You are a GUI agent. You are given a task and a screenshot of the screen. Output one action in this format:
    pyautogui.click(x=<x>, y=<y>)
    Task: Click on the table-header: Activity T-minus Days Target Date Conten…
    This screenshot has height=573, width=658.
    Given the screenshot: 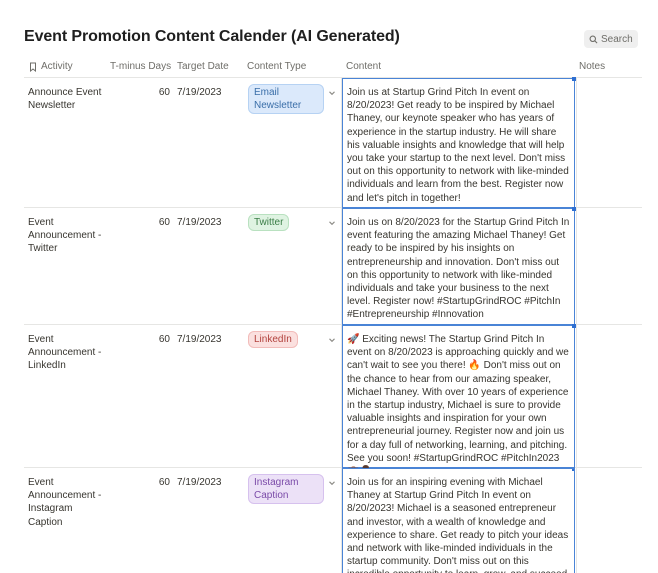 What is the action you would take?
    pyautogui.click(x=333, y=67)
    